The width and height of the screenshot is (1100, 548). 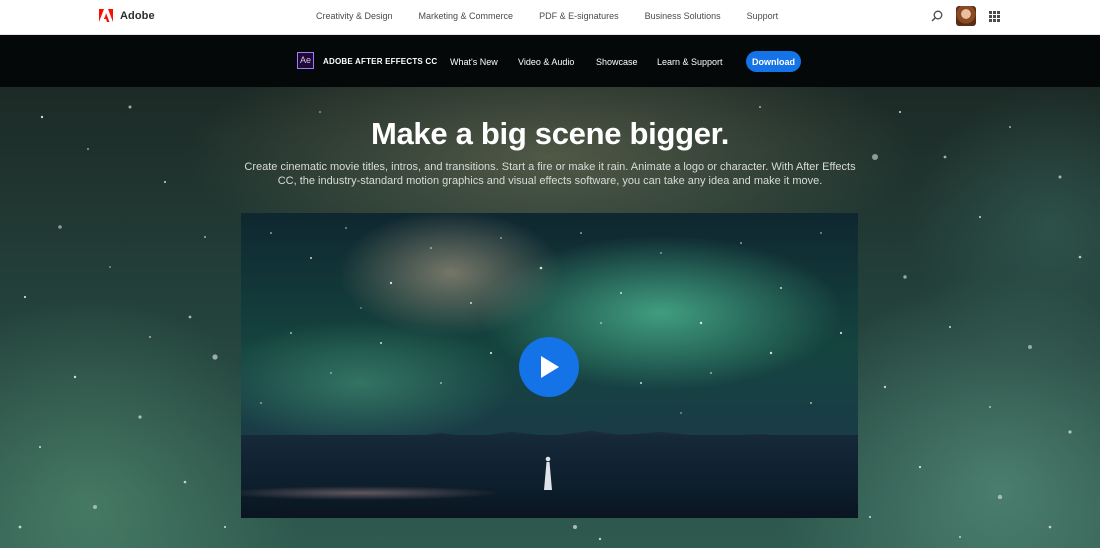 What do you see at coordinates (937, 16) in the screenshot?
I see `search-icon` at bounding box center [937, 16].